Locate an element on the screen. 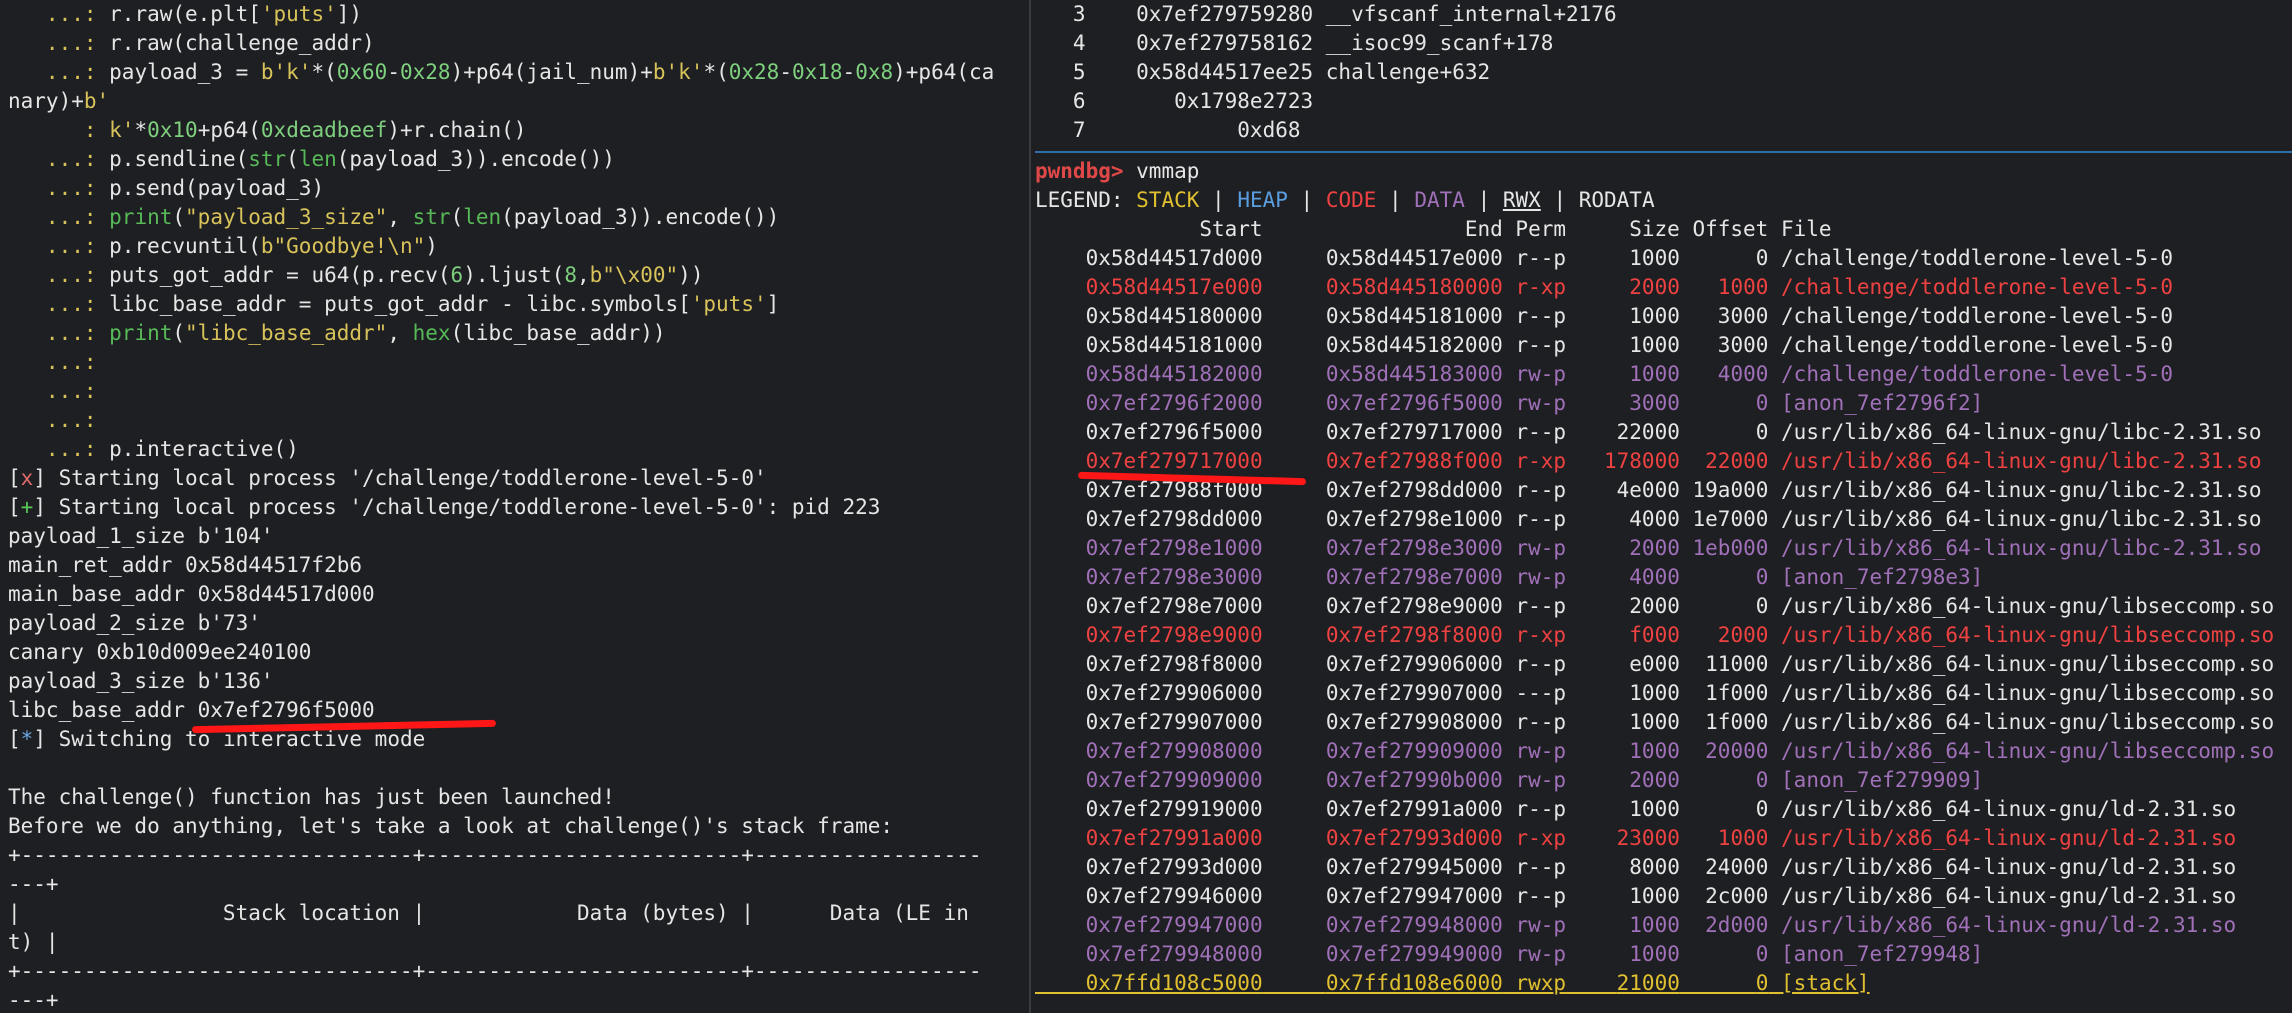 Image resolution: width=2292 pixels, height=1013 pixels. terminal-line-text: b"Goodbye!\n" is located at coordinates (343, 246).